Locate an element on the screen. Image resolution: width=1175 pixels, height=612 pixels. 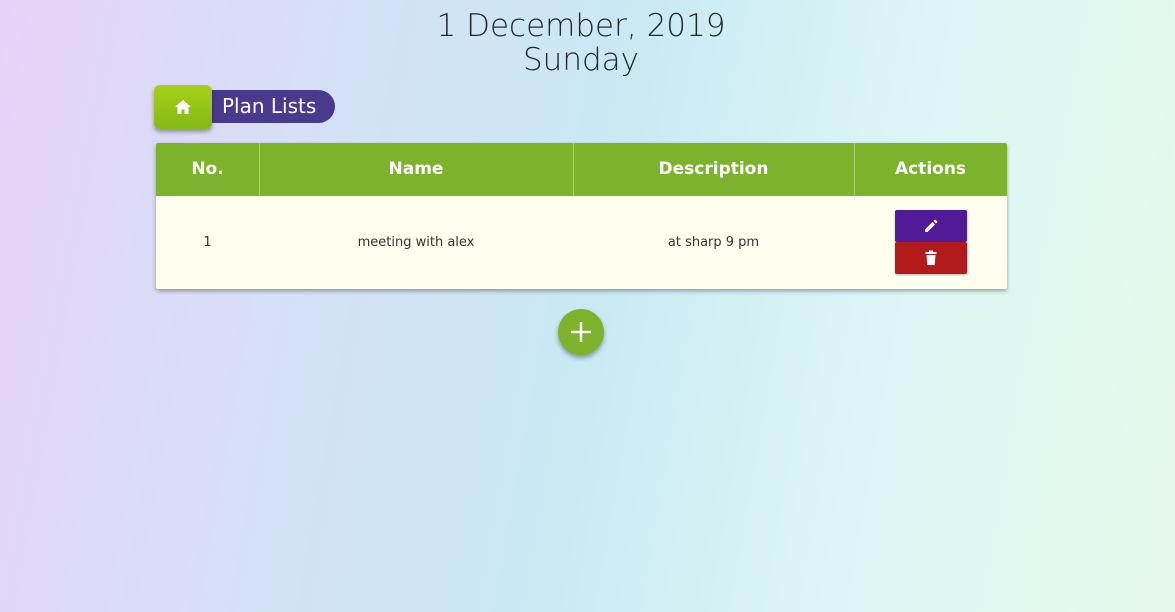
cell-no: 1 is located at coordinates (207, 242).